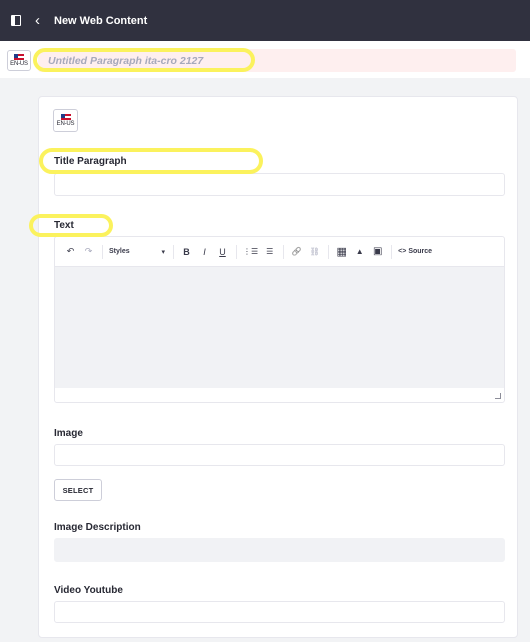 The width and height of the screenshot is (530, 642). Describe the element at coordinates (90, 161) in the screenshot. I see `title-paragraph-label: Title Paragraph` at that location.